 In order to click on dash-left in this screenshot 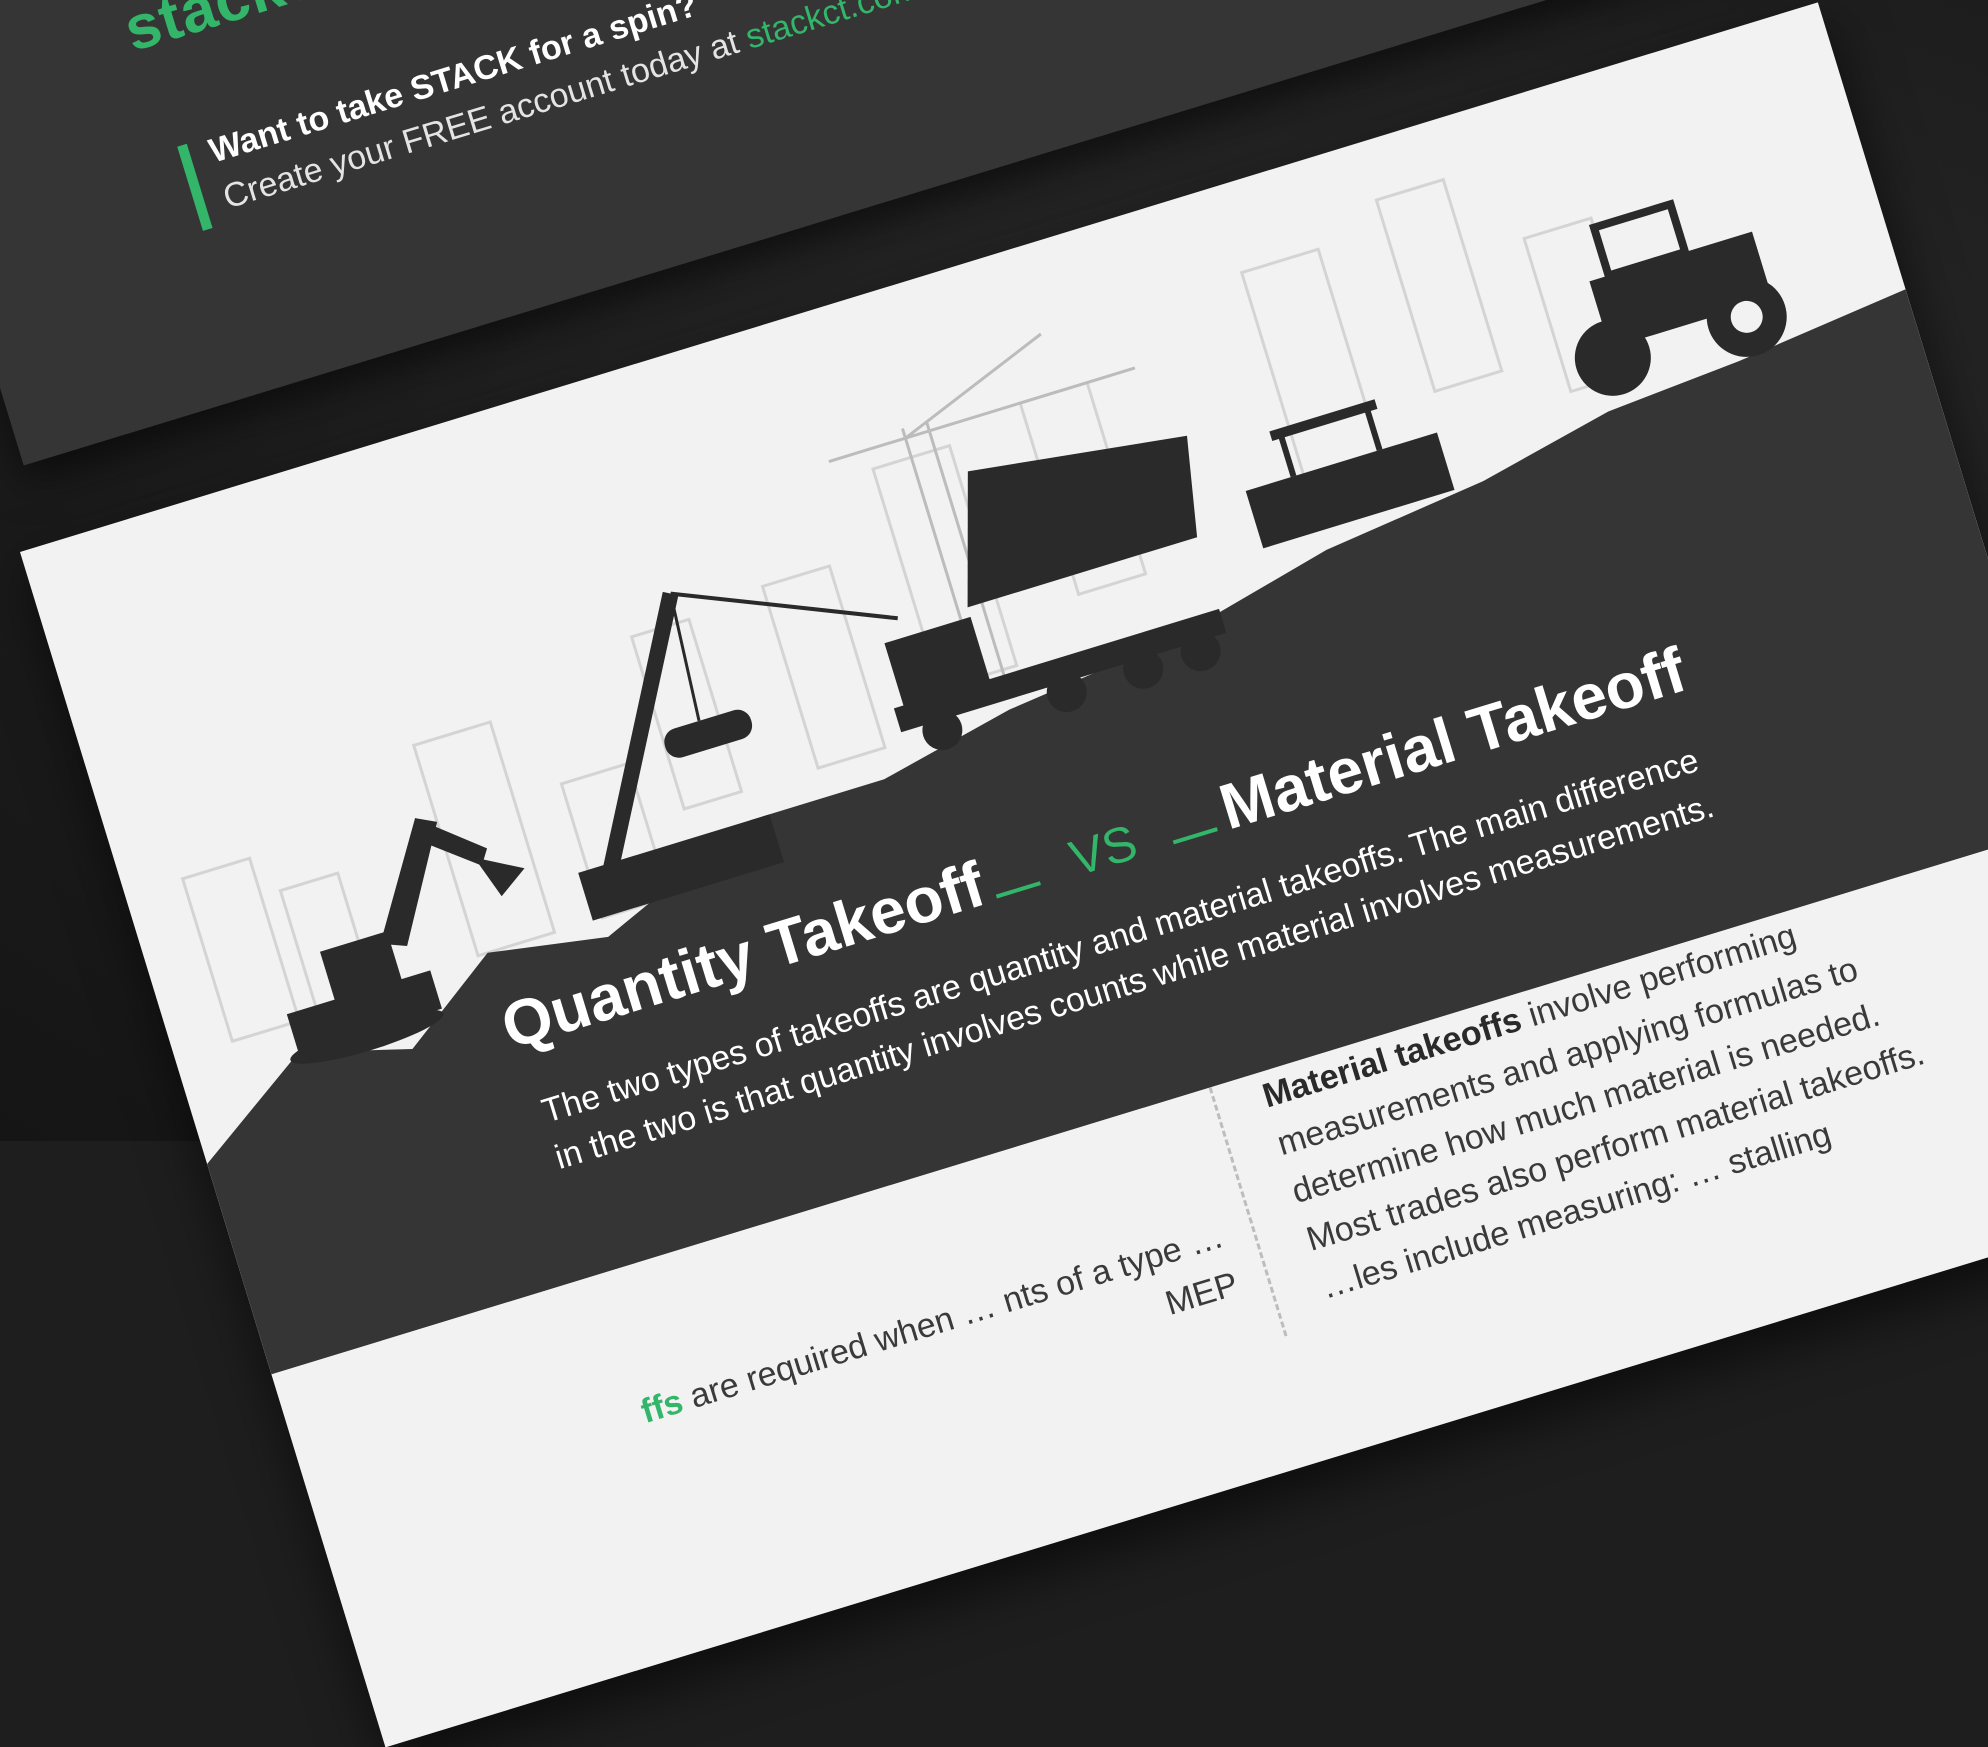, I will do `click(1019, 889)`.